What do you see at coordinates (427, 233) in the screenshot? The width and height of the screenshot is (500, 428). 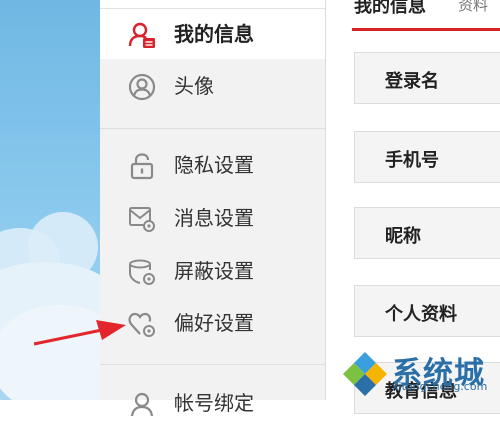 I see `nickname-field: 昵称` at bounding box center [427, 233].